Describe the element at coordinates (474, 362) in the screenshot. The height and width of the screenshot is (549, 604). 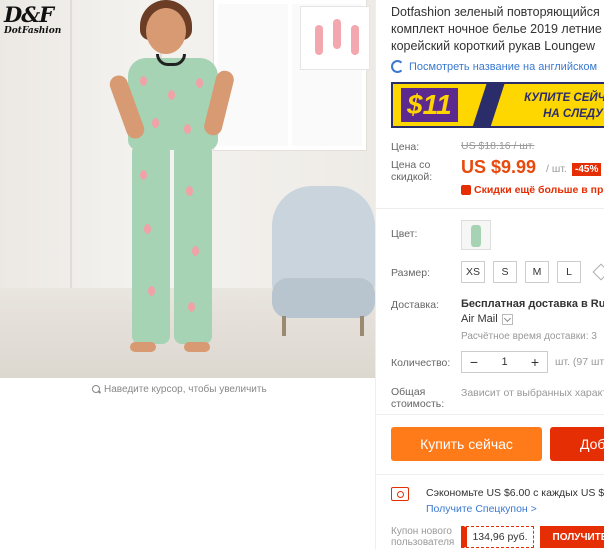
I see `quantity-decrease-button: −` at that location.